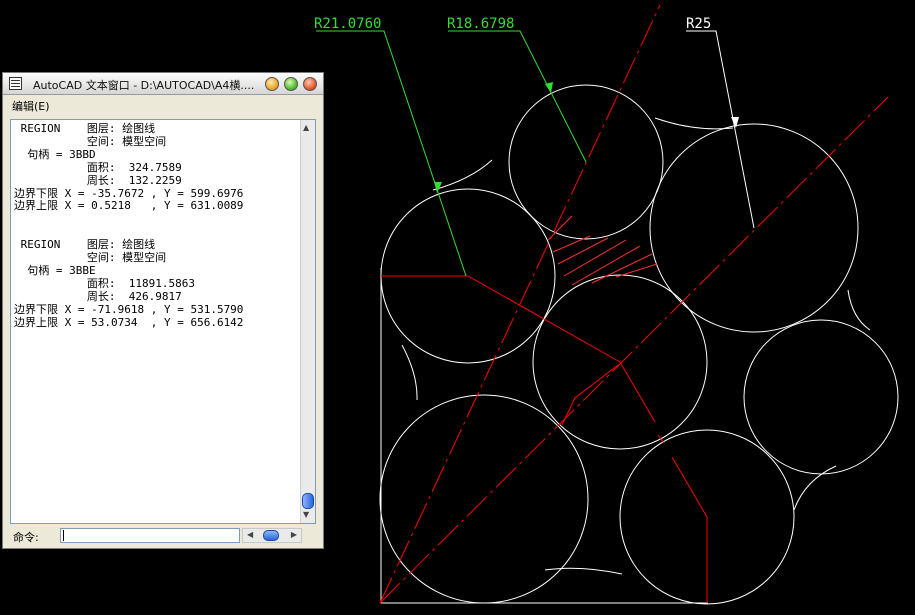 Image resolution: width=915 pixels, height=615 pixels. Describe the element at coordinates (55, 154) in the screenshot. I see `history-line: 句柄 = 3BBD` at that location.